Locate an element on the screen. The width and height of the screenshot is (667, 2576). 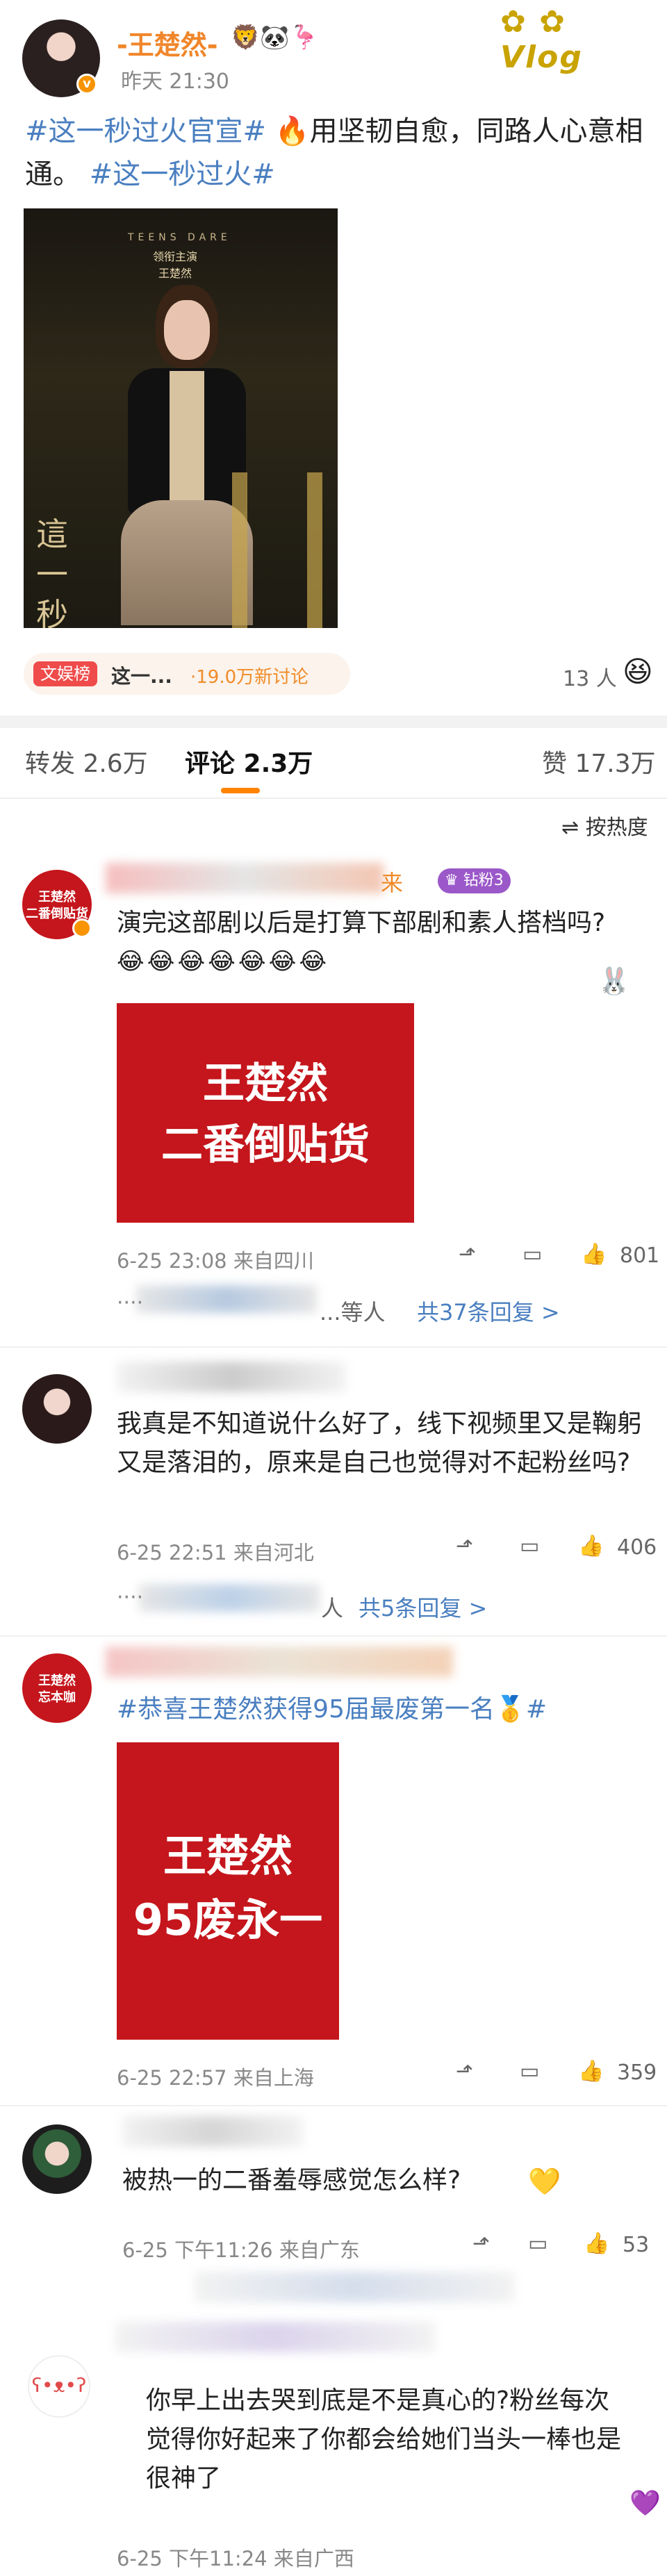
comment-time: 6-25 下午11:26 来自广东 is located at coordinates (241, 2250).